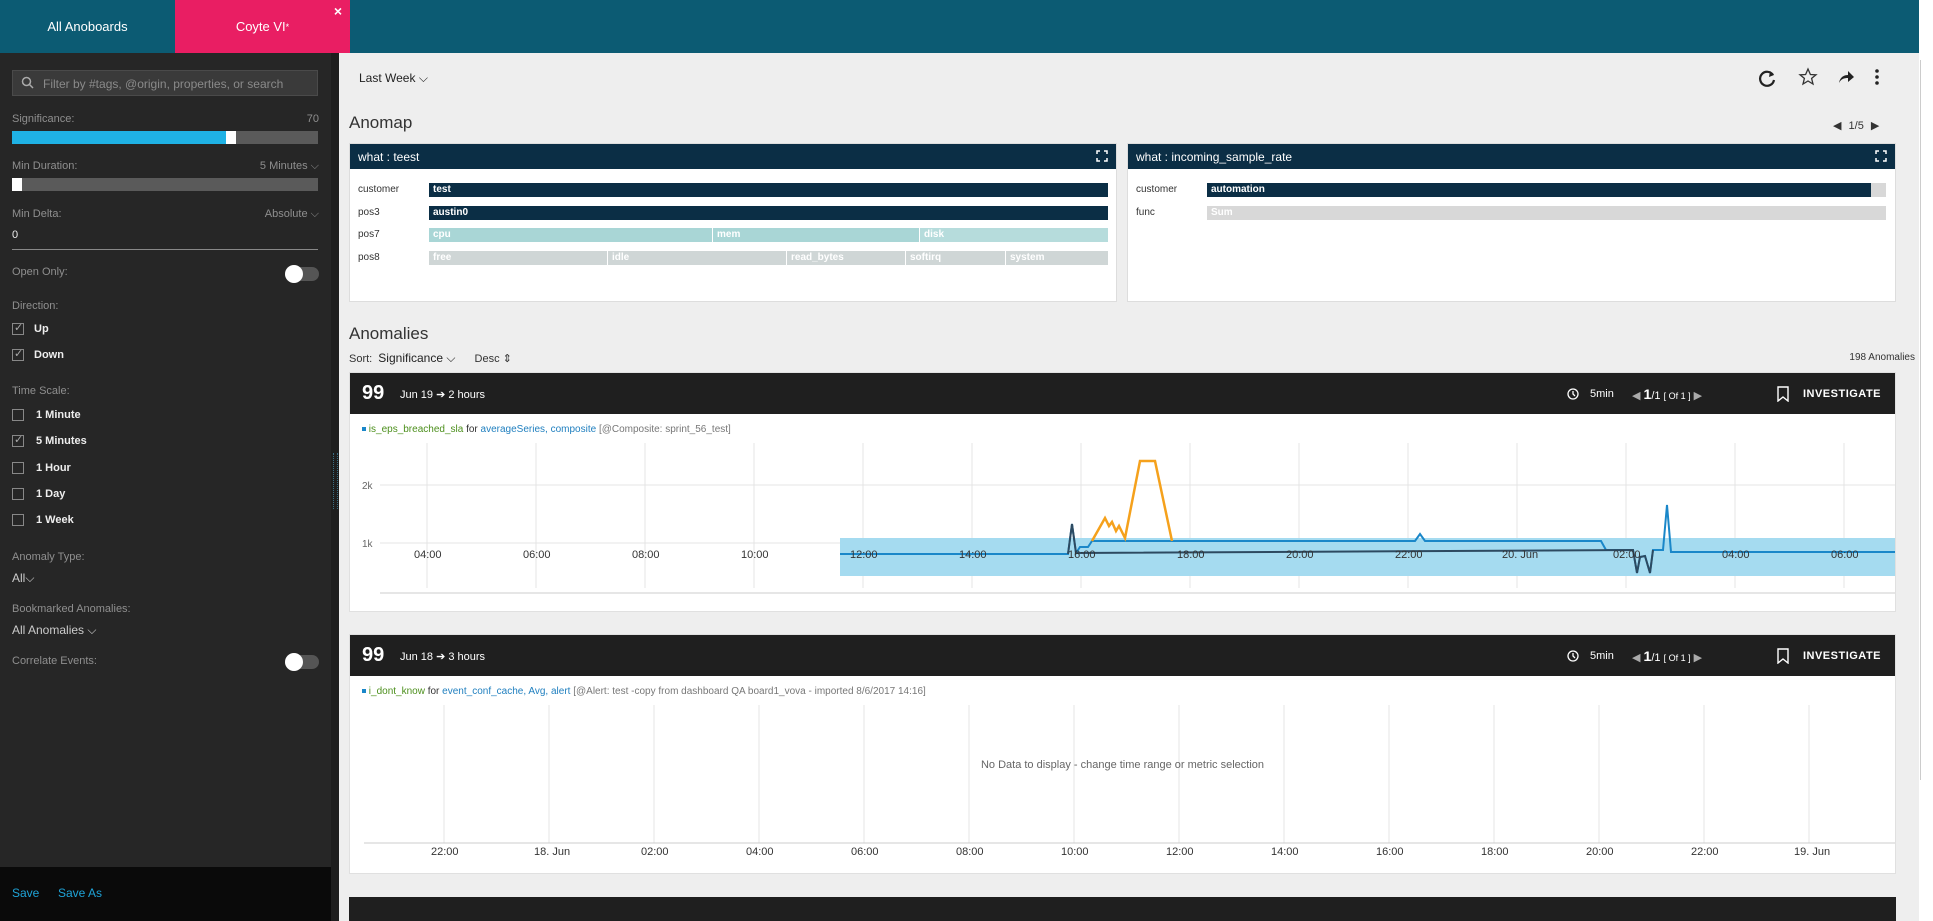  What do you see at coordinates (387, 78) in the screenshot?
I see `time-range-value: Last Week` at bounding box center [387, 78].